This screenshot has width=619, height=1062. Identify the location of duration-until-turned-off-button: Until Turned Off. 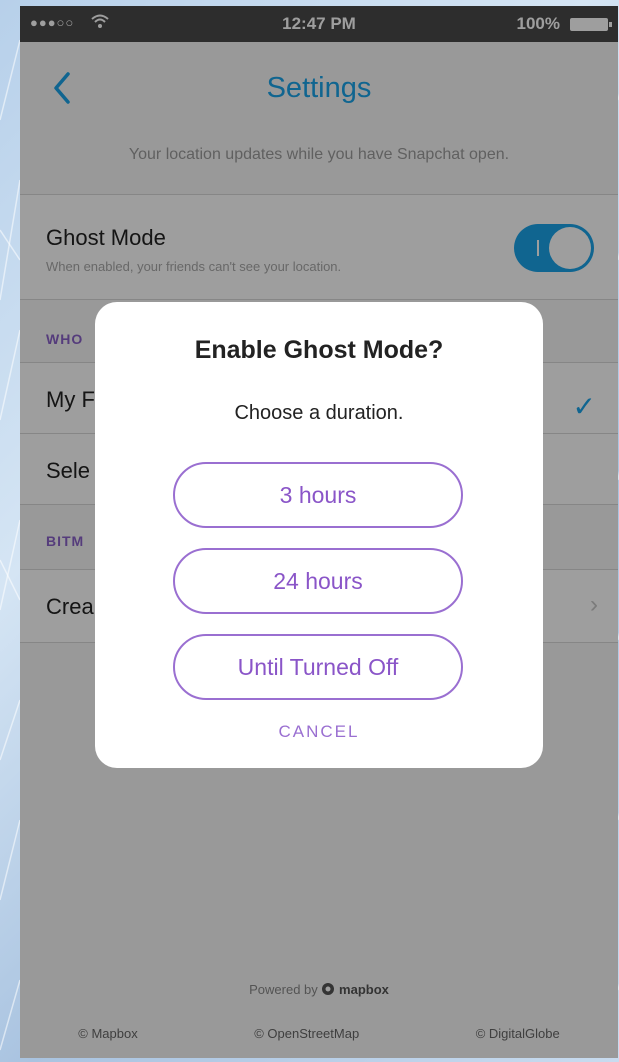
(318, 667).